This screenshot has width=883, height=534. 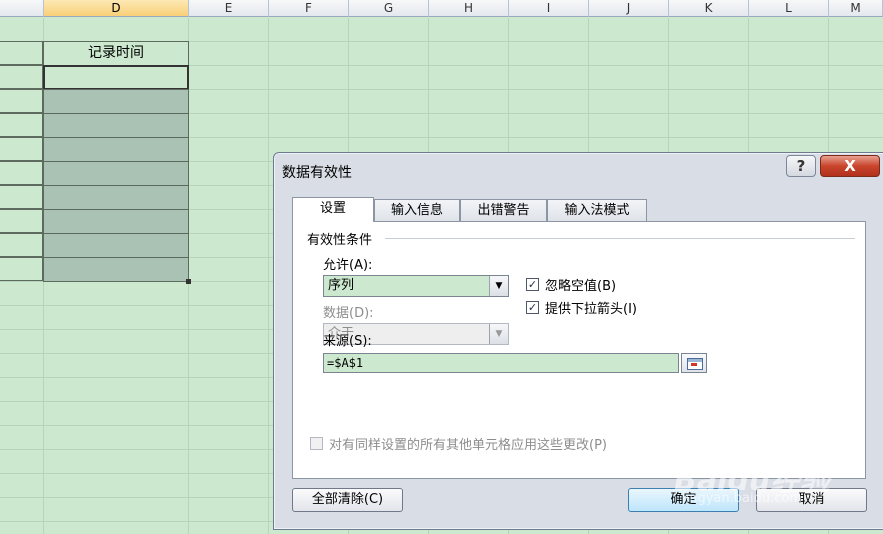 I want to click on tab-error-alert: 出错警告, so click(x=503, y=210).